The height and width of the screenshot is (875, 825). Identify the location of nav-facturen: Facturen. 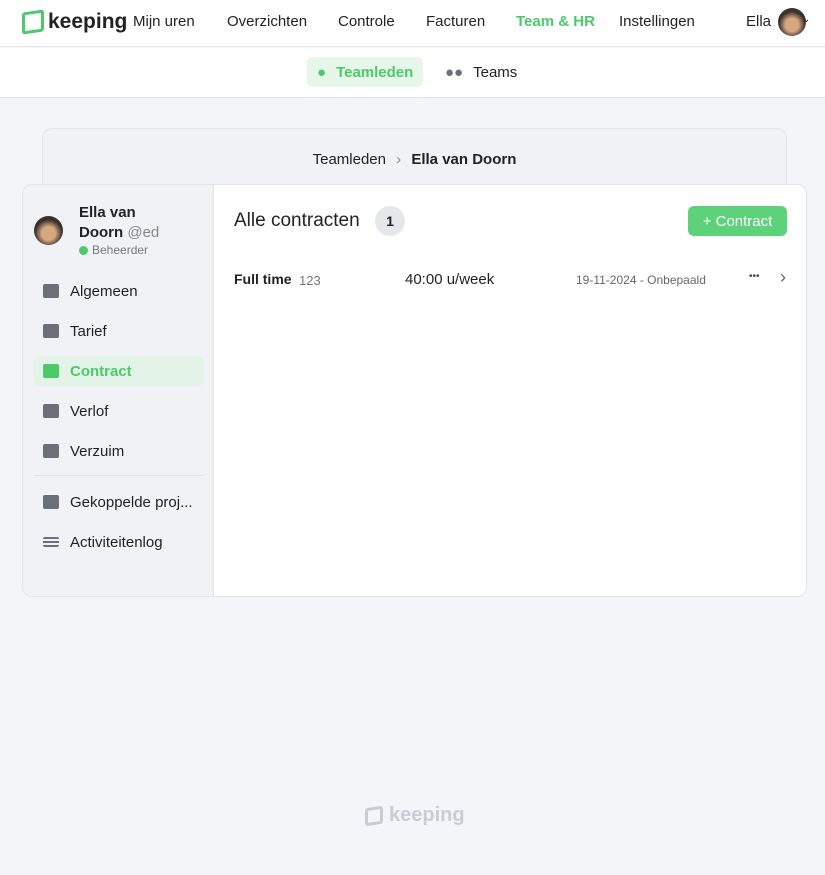
(455, 21).